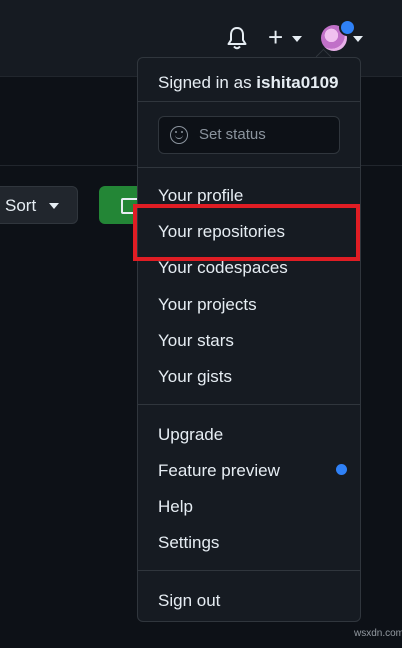  Describe the element at coordinates (246, 232) in the screenshot. I see `highlight-annotation-box` at that location.